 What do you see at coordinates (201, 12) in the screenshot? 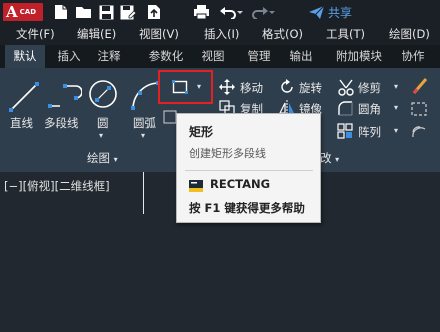
I see `print-icon` at bounding box center [201, 12].